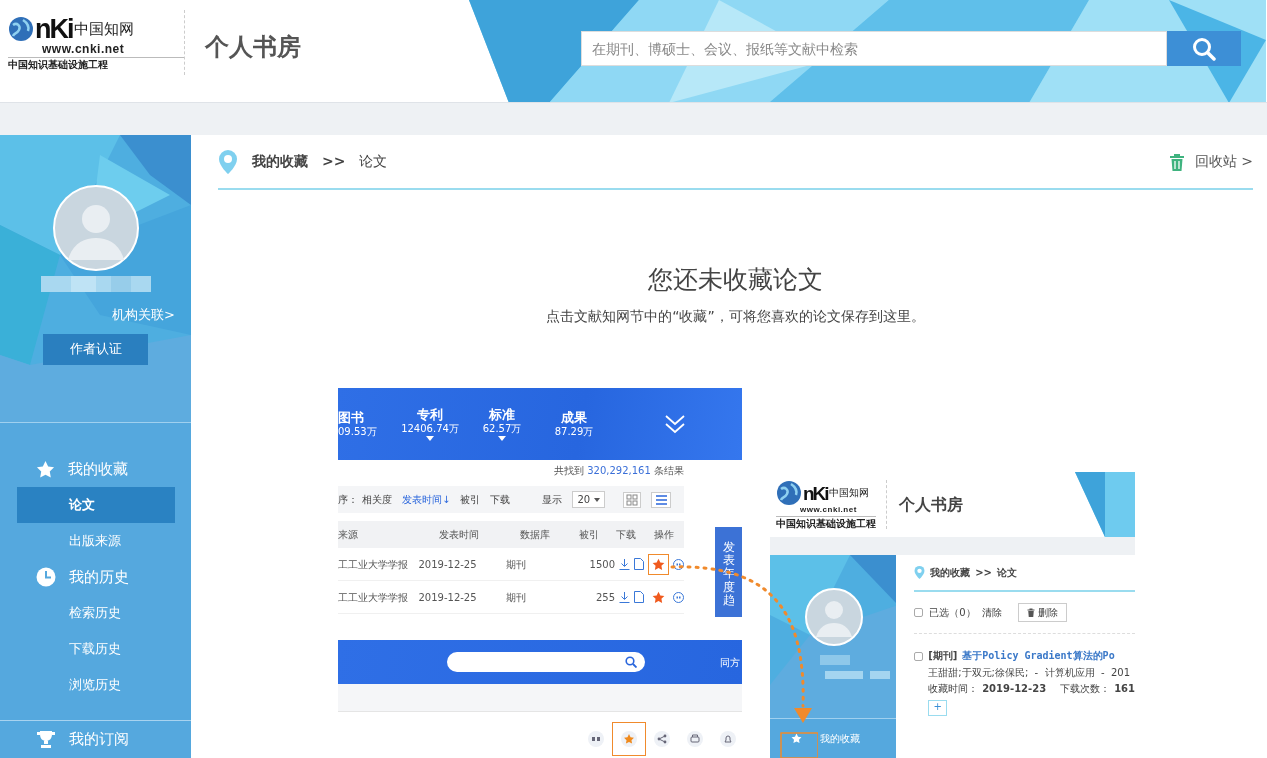 This screenshot has height=758, width=1267. What do you see at coordinates (735, 316) in the screenshot?
I see `empty-hint: 点击文献知网节中的“收藏”，可将您喜欢的论文保存到这里。` at bounding box center [735, 316].